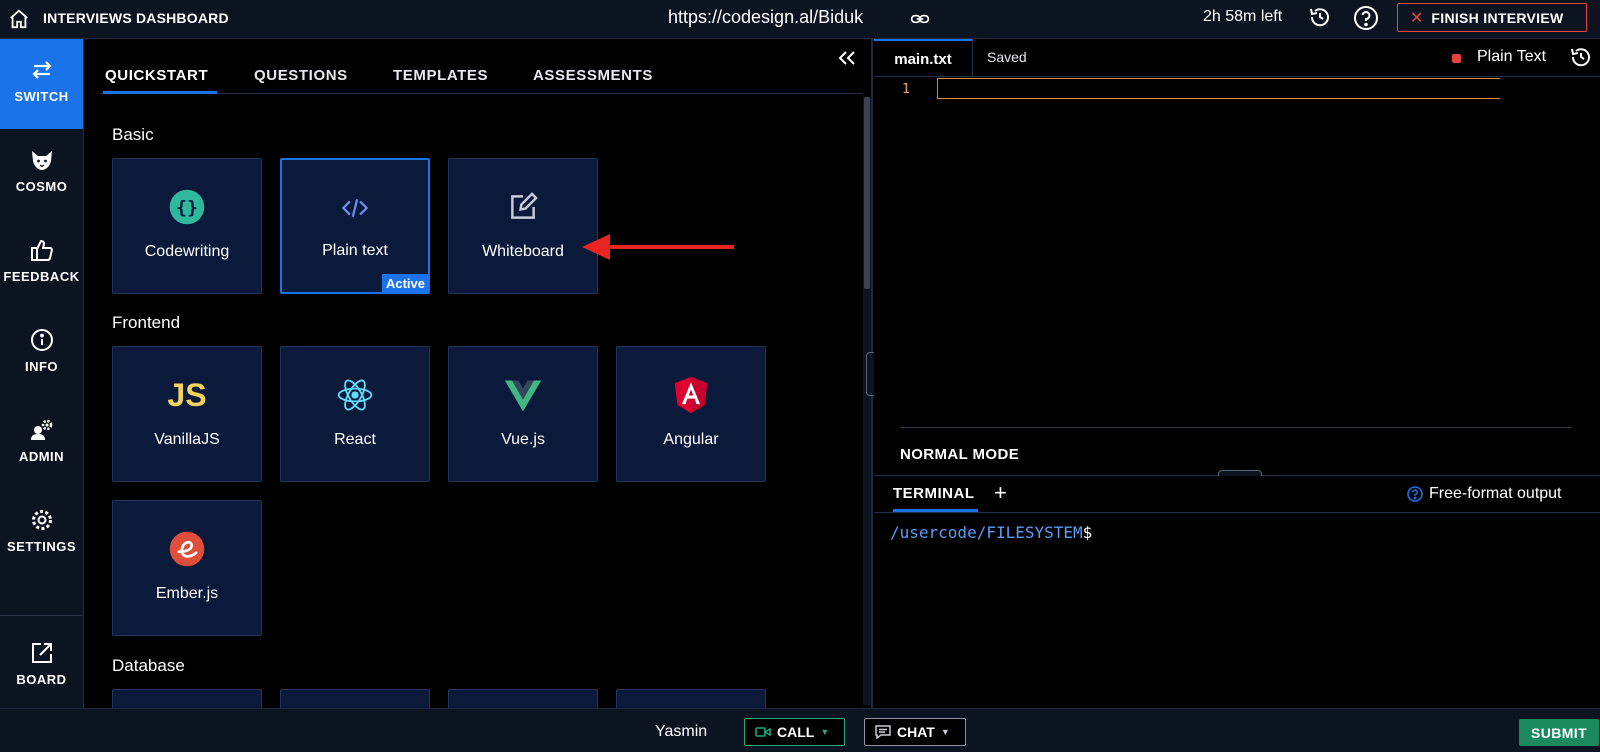 This screenshot has height=752, width=1600. I want to click on tile-vanillajs-label: VanillaJS, so click(187, 439).